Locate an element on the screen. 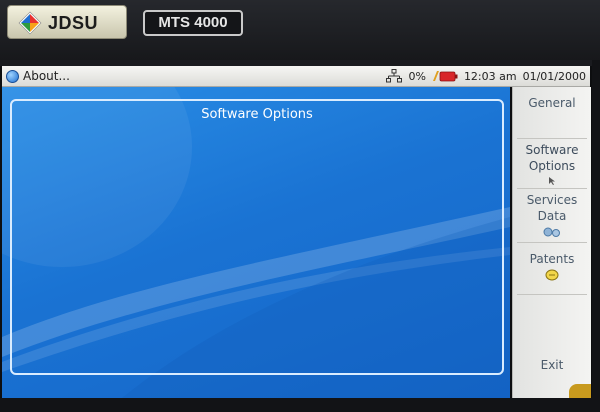 This screenshot has height=412, width=600. menu-exit-label: Exit is located at coordinates (552, 365).